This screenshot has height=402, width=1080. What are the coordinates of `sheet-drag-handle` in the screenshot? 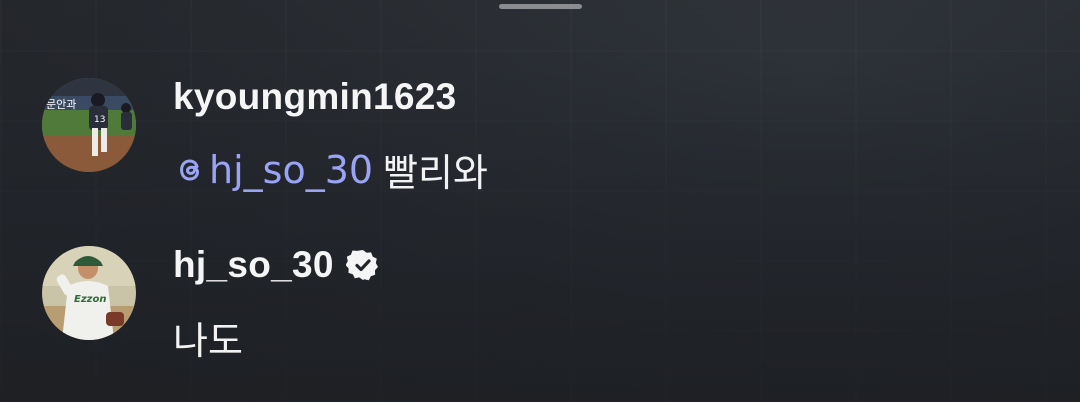 It's located at (540, 6).